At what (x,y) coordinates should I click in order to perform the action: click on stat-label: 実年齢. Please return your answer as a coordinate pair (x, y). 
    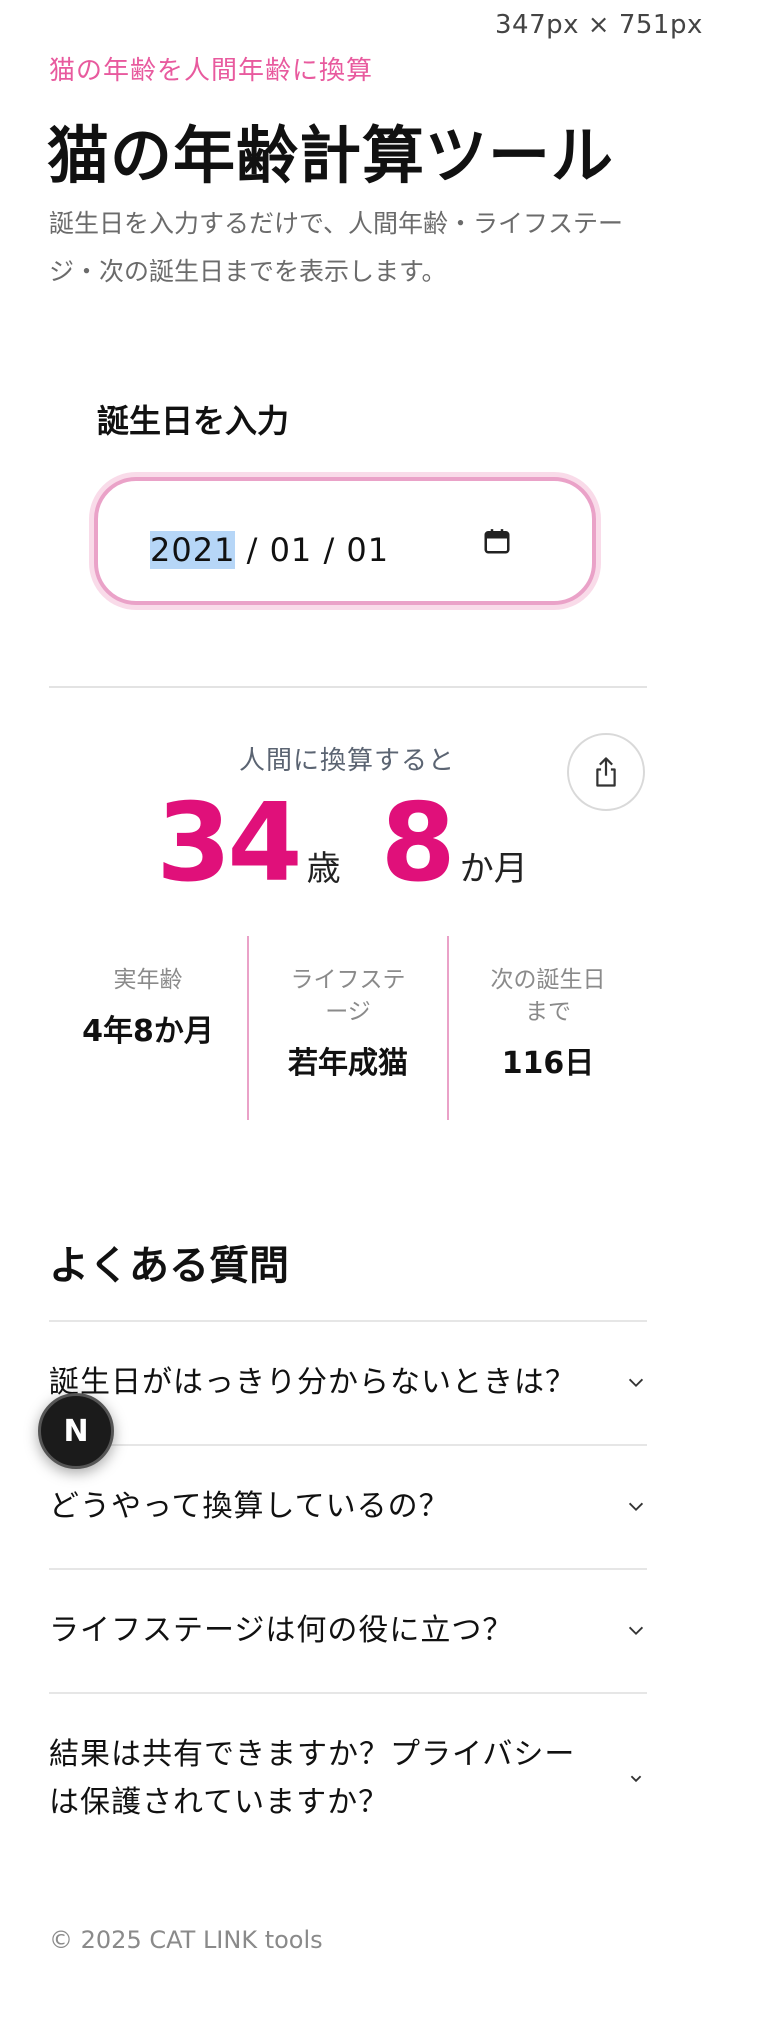
    Looking at the image, I should click on (148, 980).